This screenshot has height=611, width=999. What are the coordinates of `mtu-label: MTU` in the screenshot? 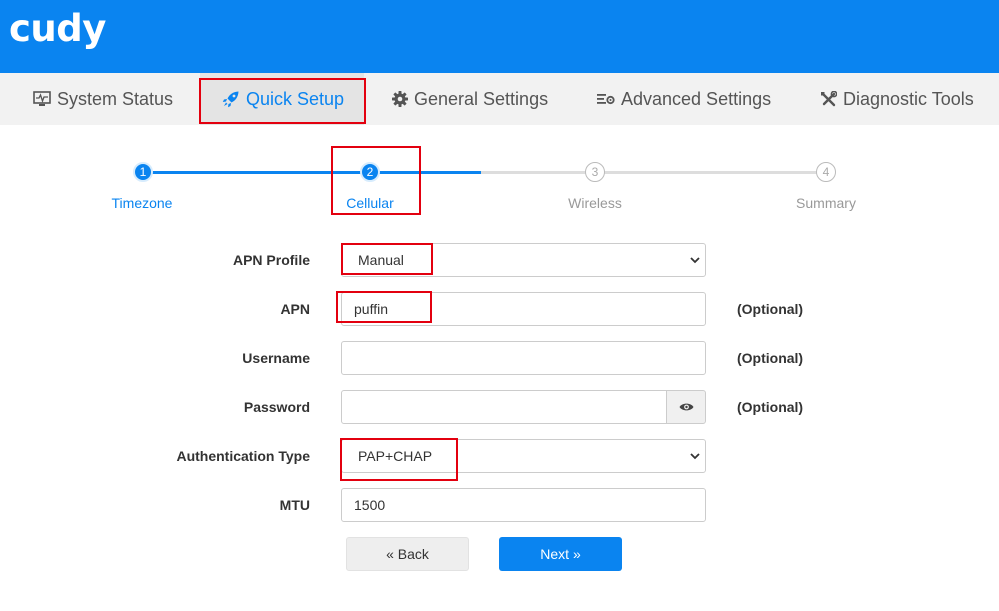 It's located at (294, 505).